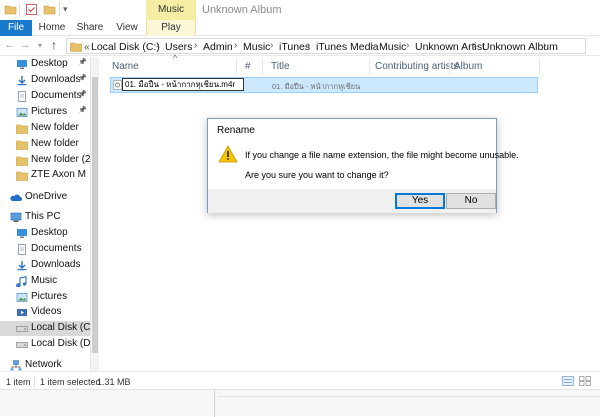 Image resolution: width=600 pixels, height=417 pixels. Describe the element at coordinates (25, 45) in the screenshot. I see `forward-icon: →` at that location.